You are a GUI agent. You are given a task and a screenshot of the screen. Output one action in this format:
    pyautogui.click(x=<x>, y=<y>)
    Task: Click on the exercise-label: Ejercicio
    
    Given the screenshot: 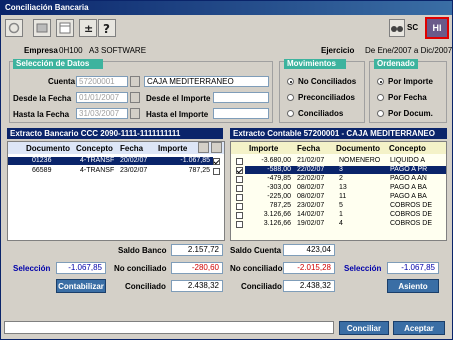 What is the action you would take?
    pyautogui.click(x=338, y=50)
    